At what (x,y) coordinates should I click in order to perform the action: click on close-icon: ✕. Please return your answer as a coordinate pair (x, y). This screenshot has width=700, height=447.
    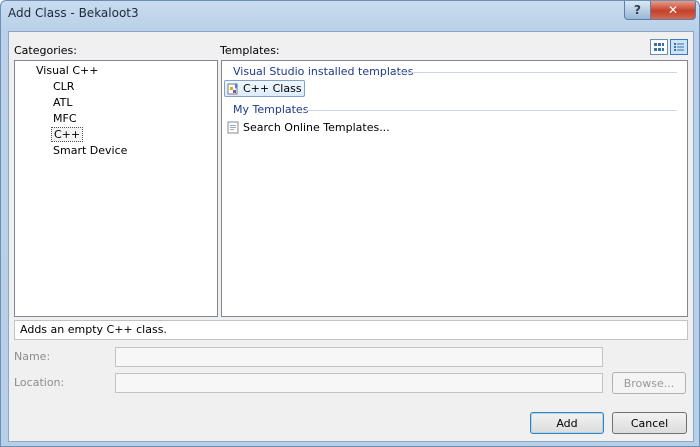
    Looking at the image, I should click on (673, 10).